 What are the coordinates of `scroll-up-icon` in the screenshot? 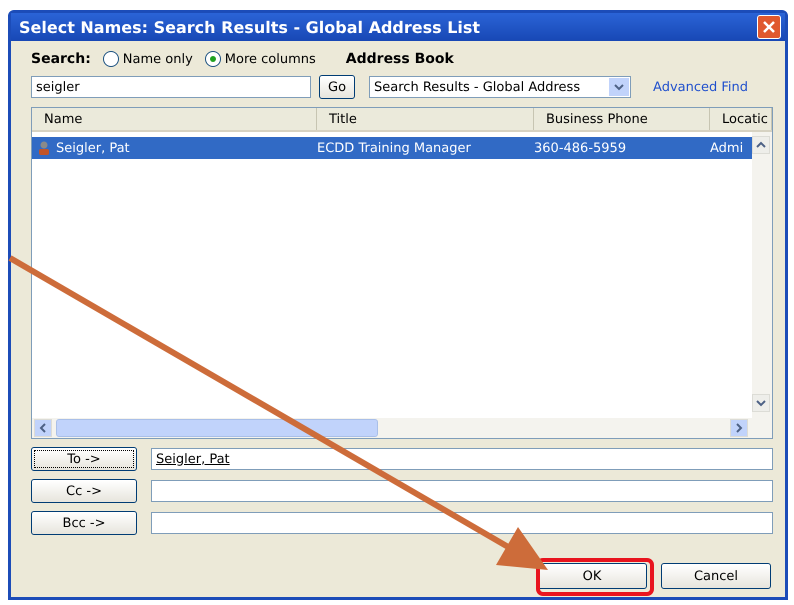 It's located at (761, 145).